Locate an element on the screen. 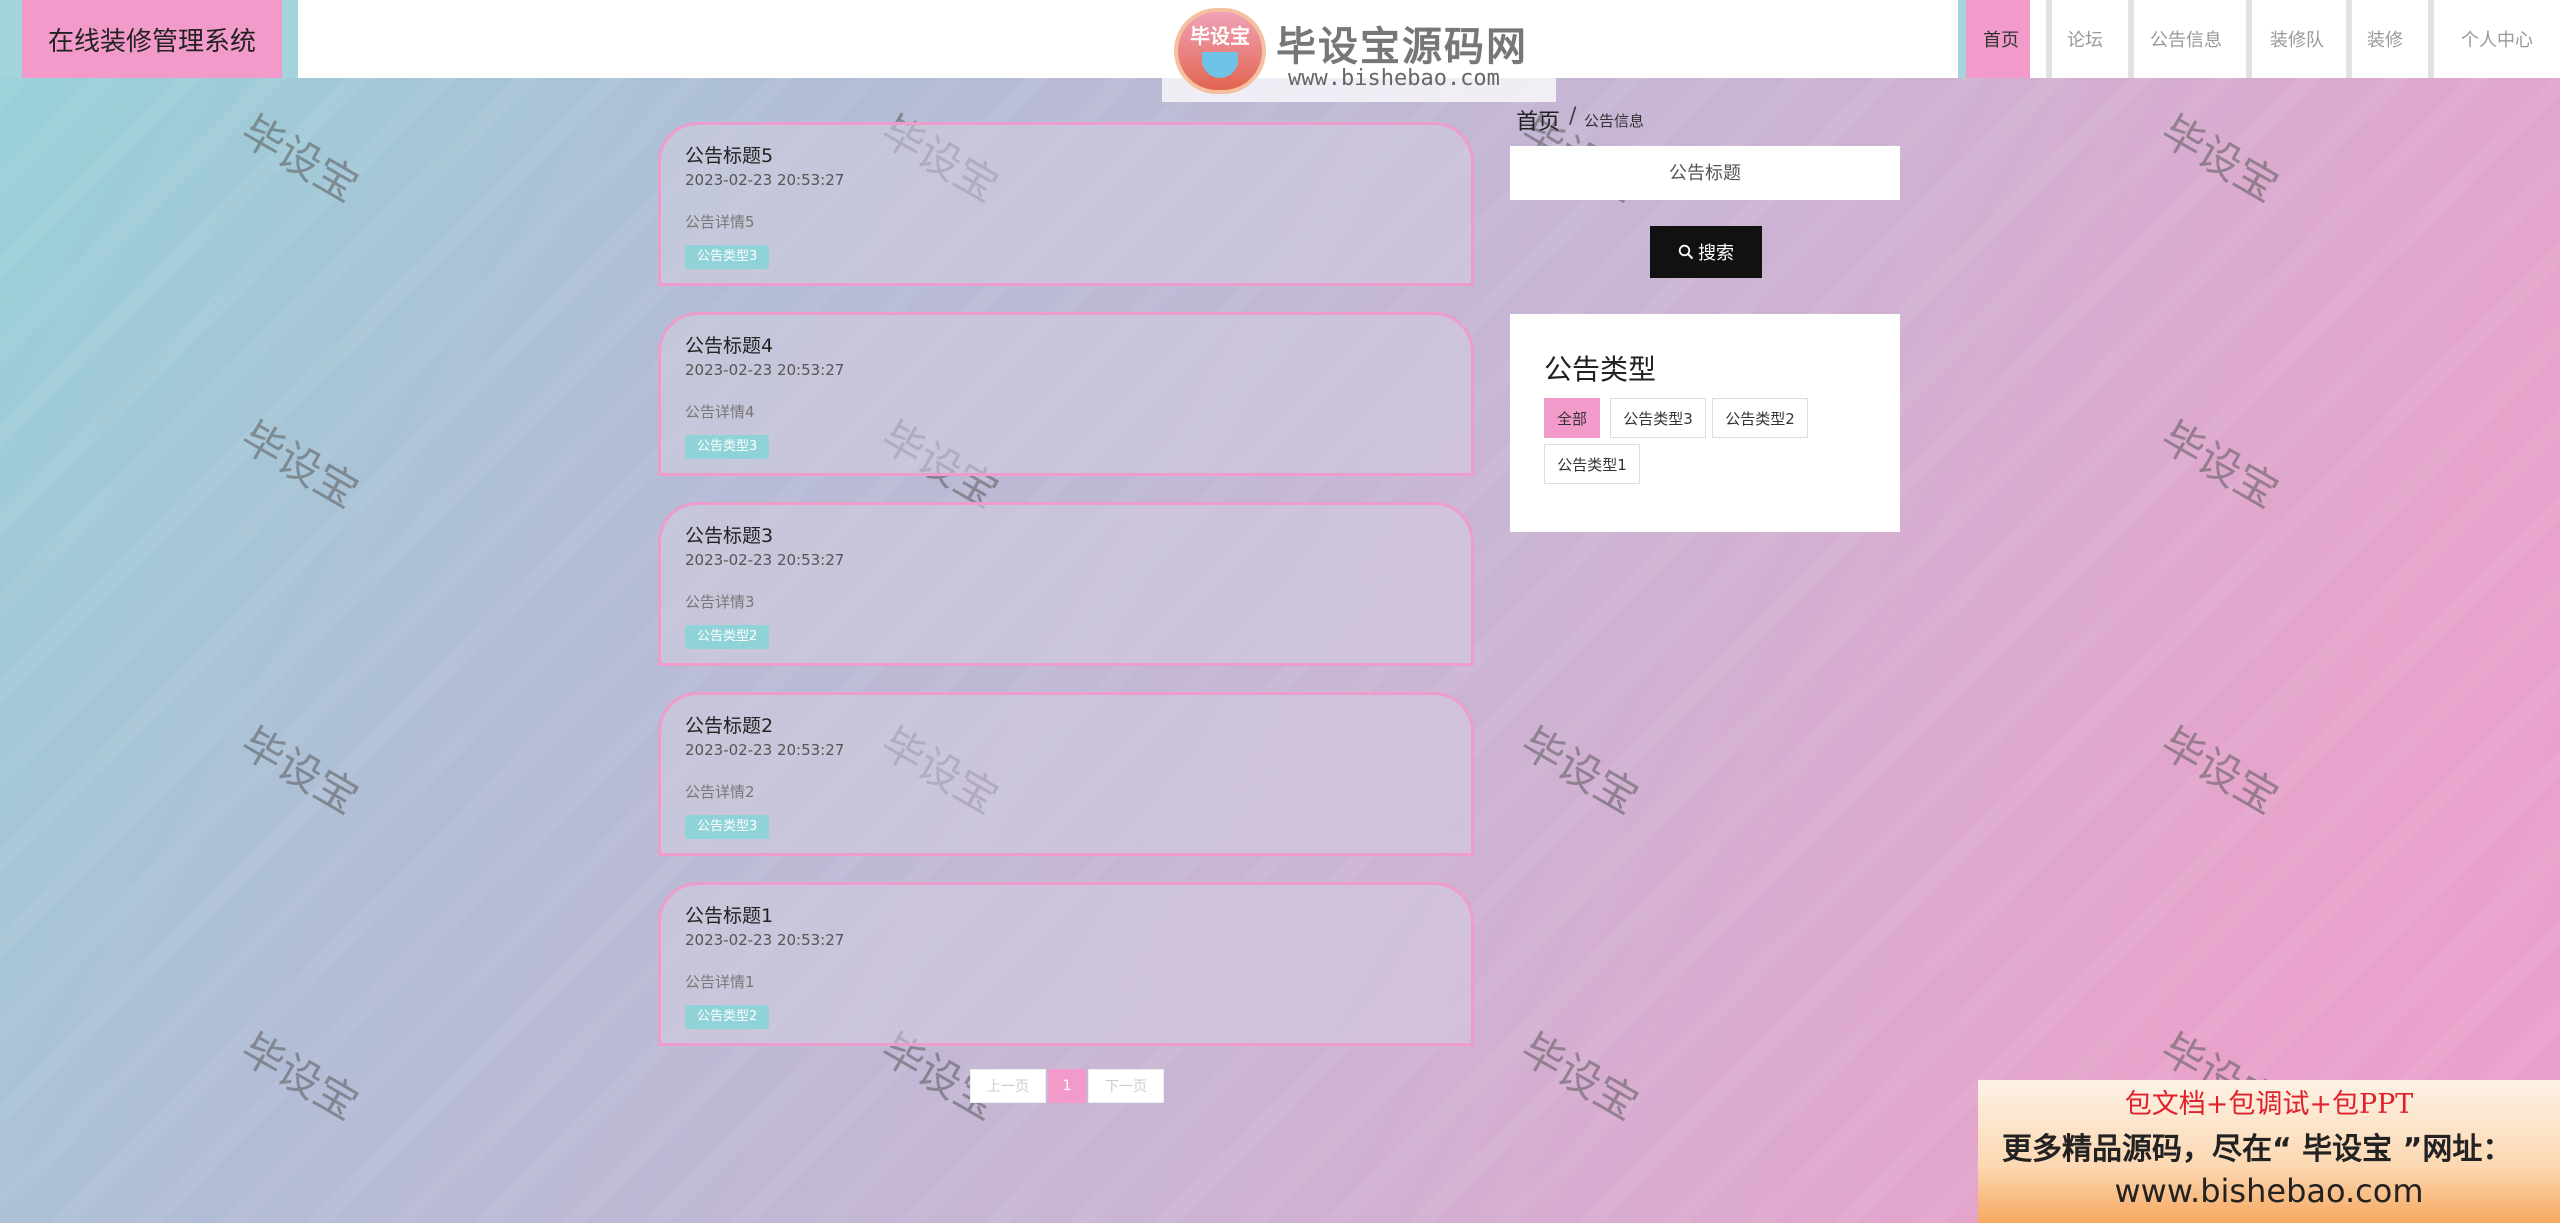 The height and width of the screenshot is (1223, 2560). search-icon is located at coordinates (1686, 252).